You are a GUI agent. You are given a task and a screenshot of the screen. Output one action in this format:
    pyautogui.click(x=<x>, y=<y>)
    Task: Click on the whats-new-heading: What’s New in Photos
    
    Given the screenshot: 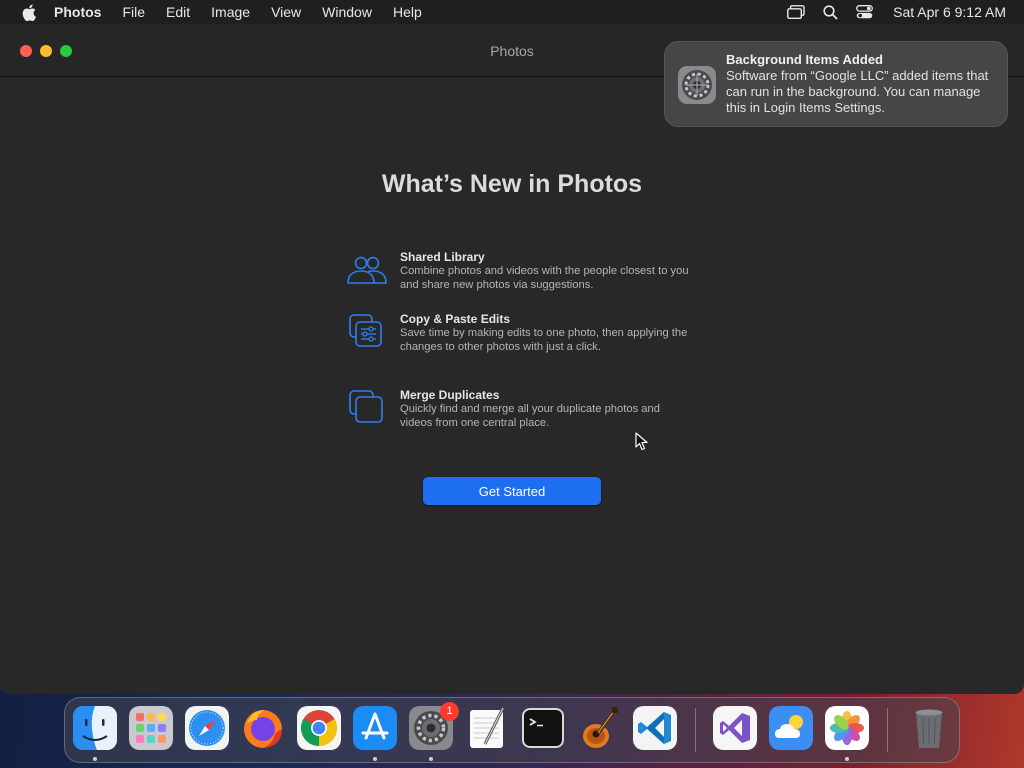 What is the action you would take?
    pyautogui.click(x=512, y=184)
    